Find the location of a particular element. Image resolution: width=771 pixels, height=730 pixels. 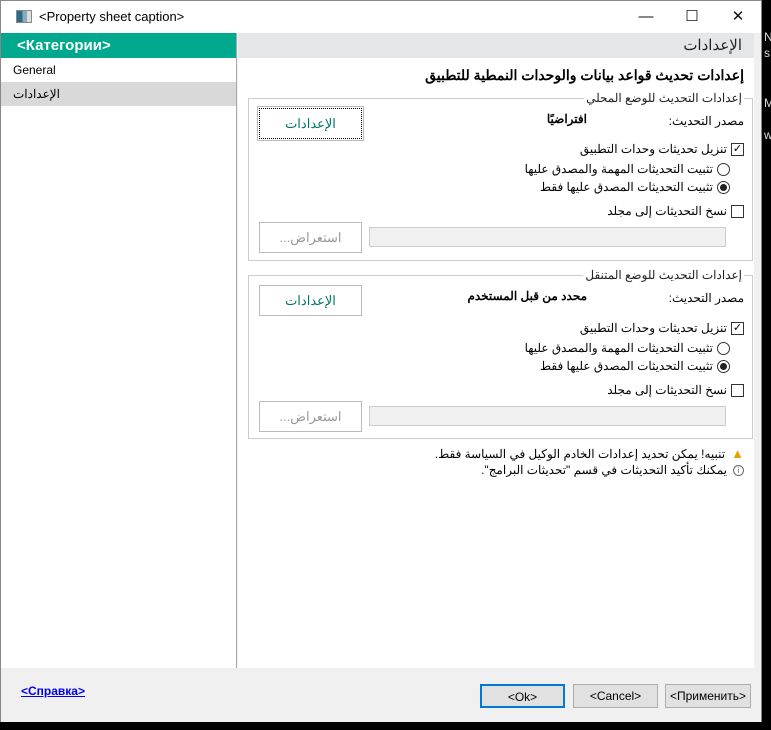

close-button: ✕ is located at coordinates (738, 17).